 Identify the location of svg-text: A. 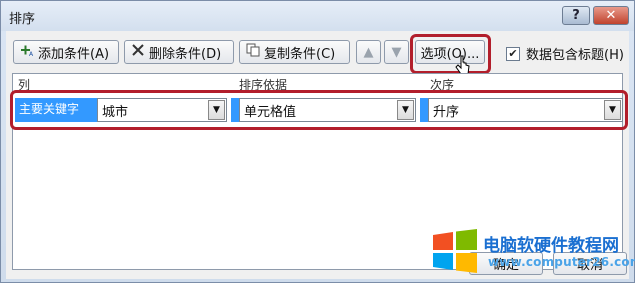
(31, 54).